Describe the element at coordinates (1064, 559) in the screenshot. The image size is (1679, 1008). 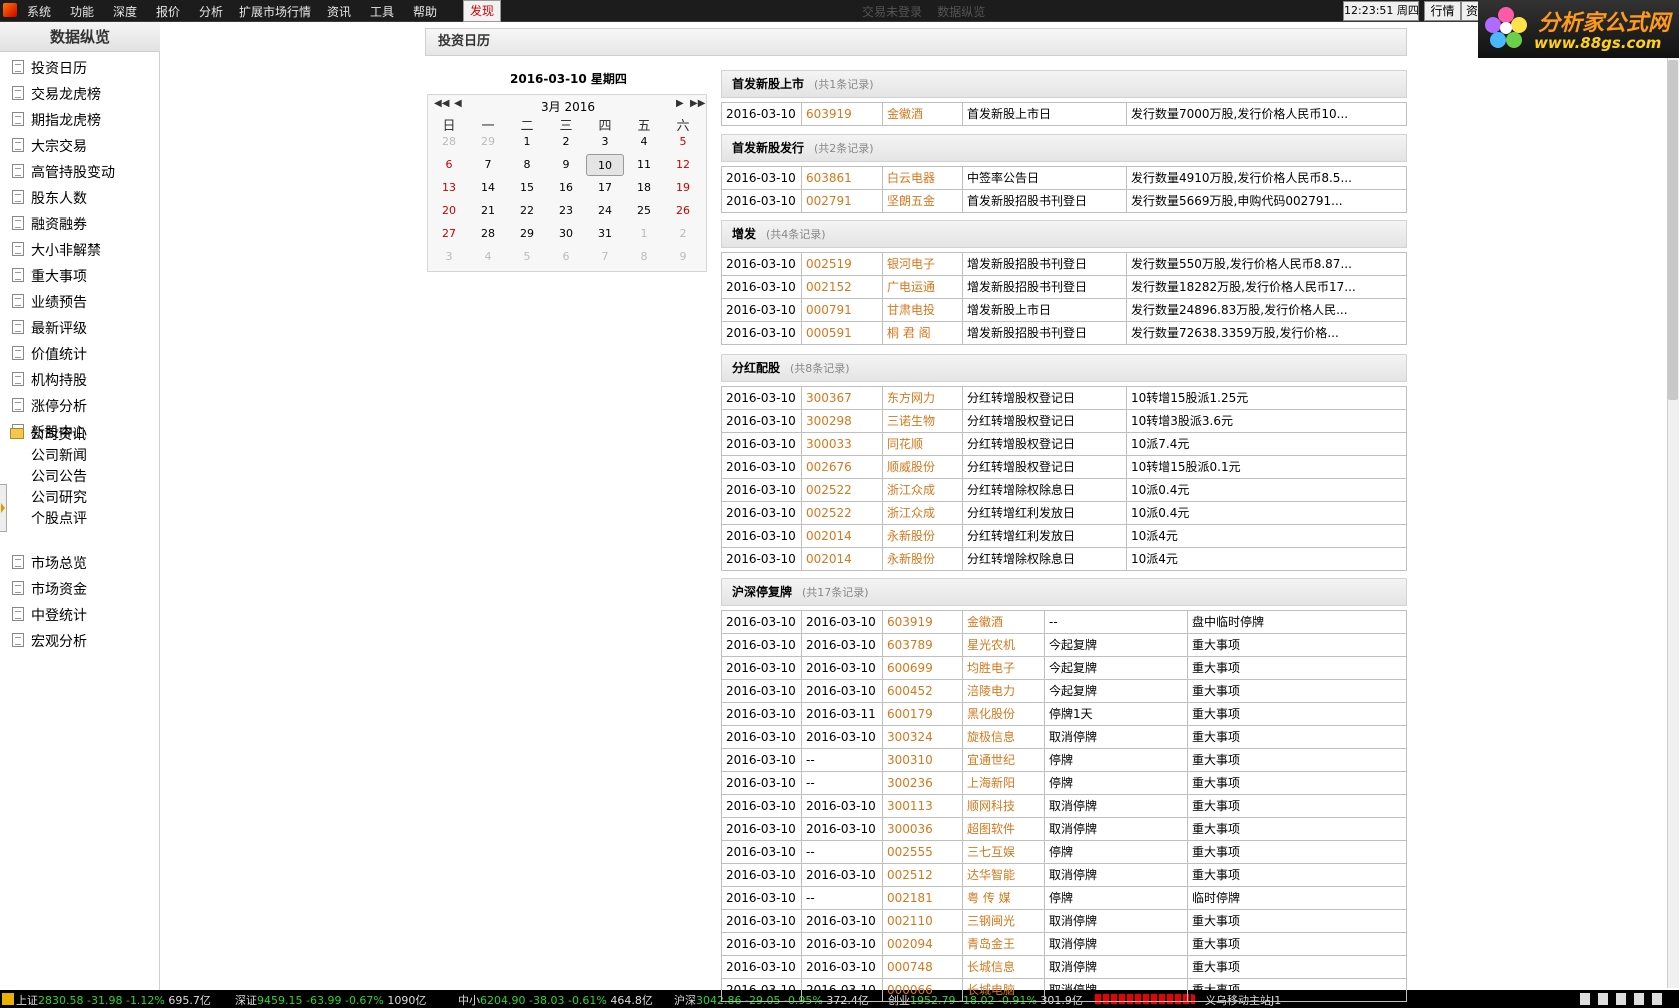
I see `table-row: 2016-03-10 002014 永新股份 分红转增除权除息日 10派4元` at that location.